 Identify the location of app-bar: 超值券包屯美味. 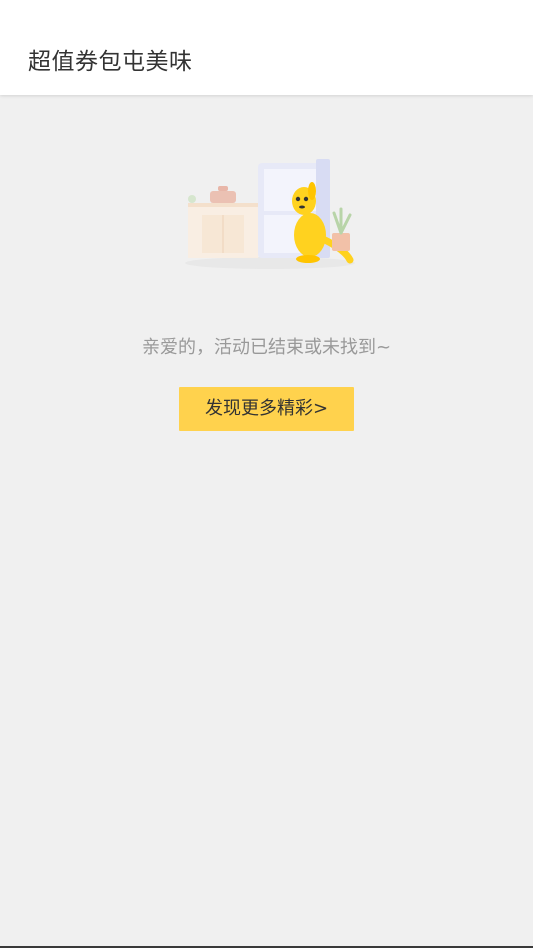
(266, 47).